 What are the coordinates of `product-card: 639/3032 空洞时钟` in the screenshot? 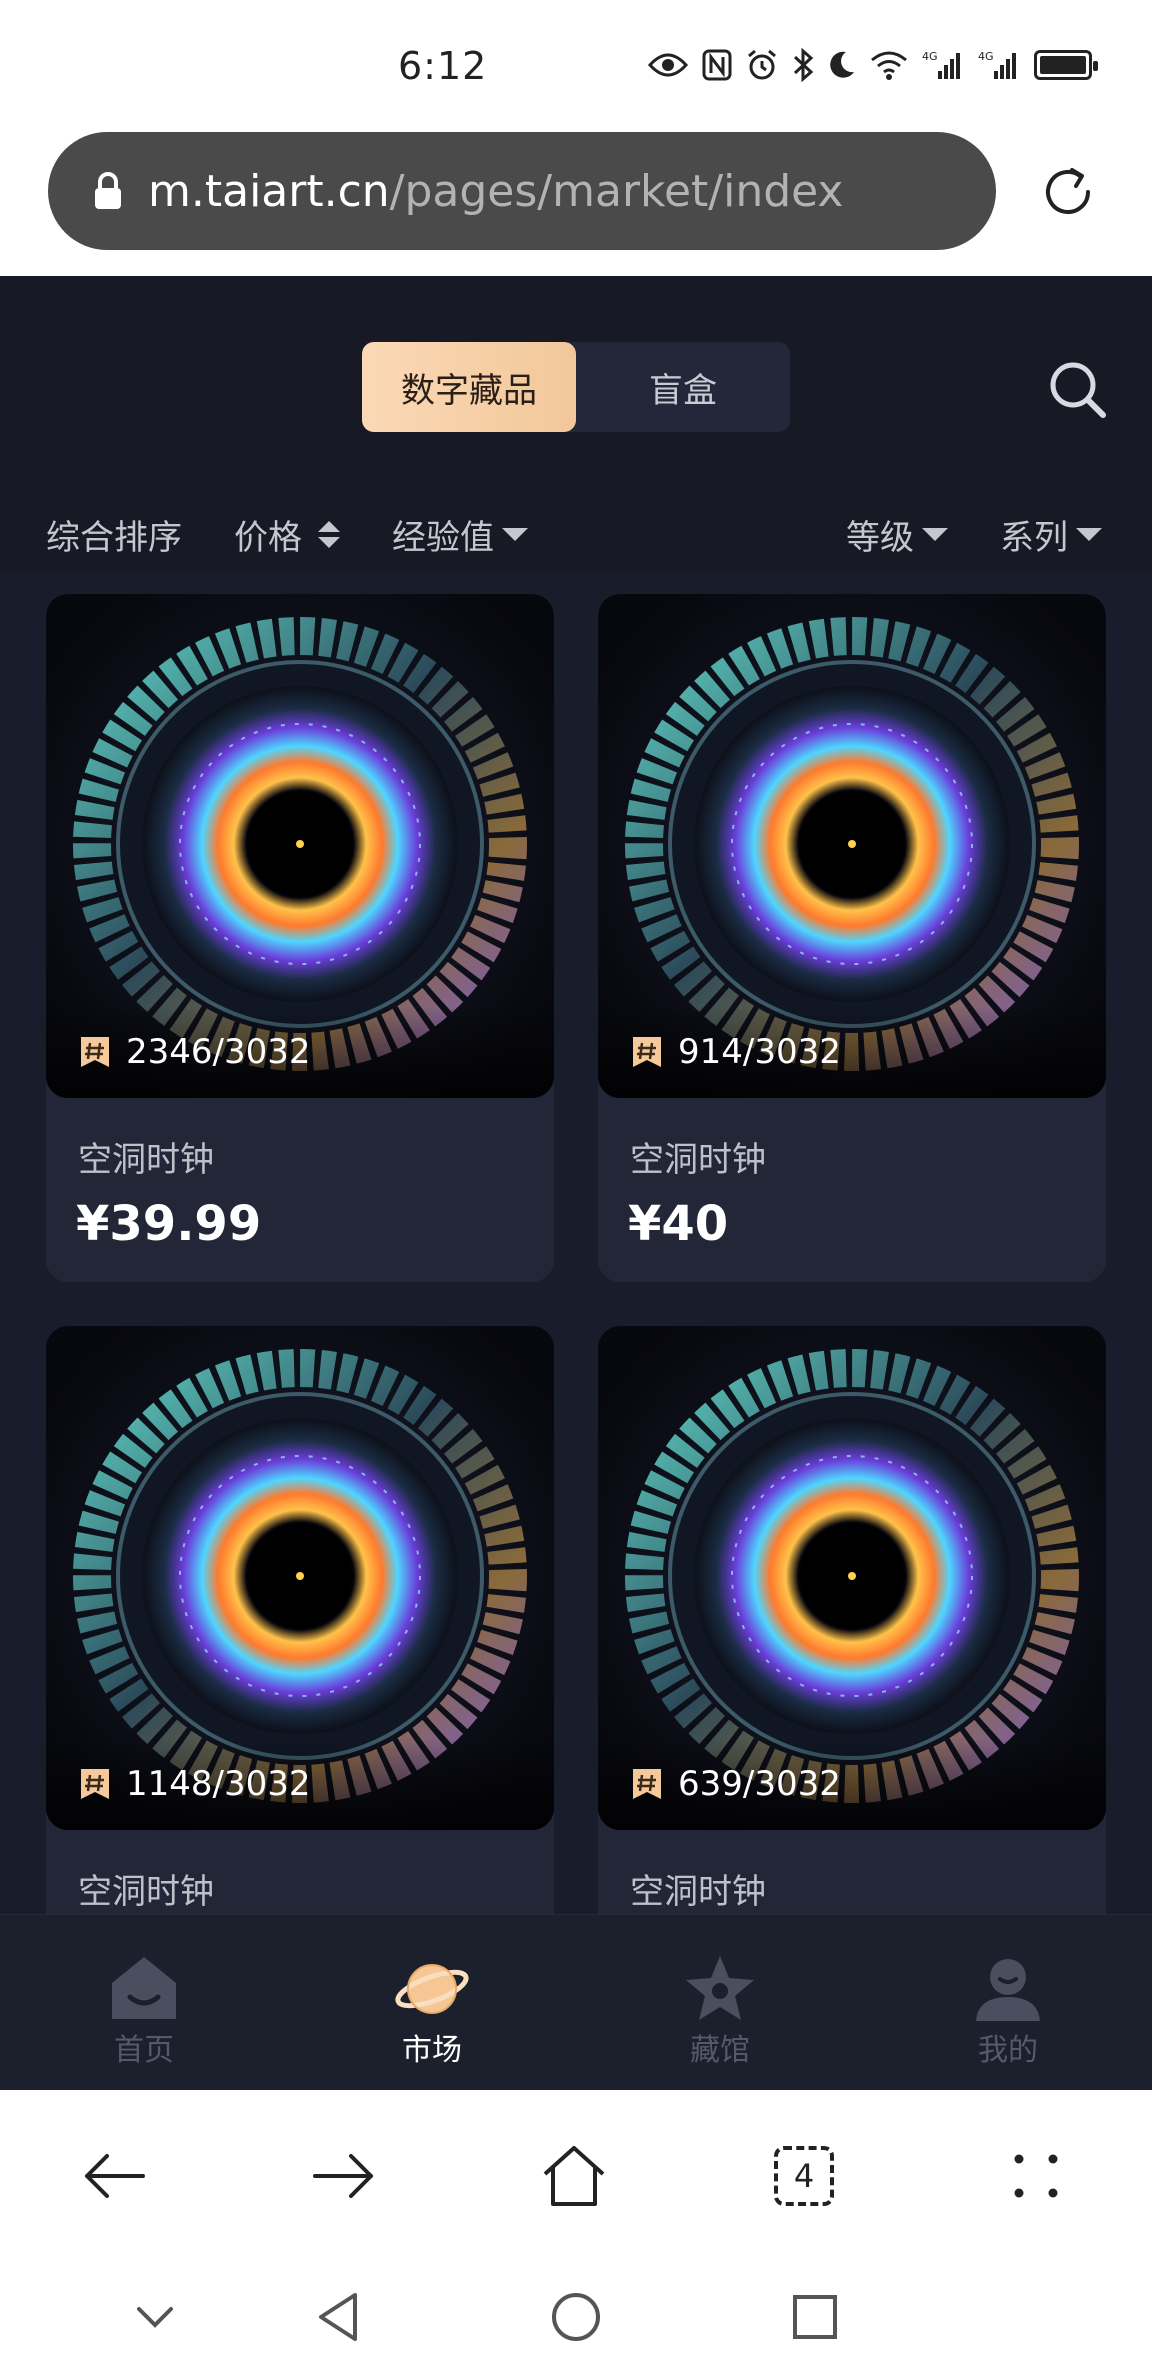 It's located at (852, 1670).